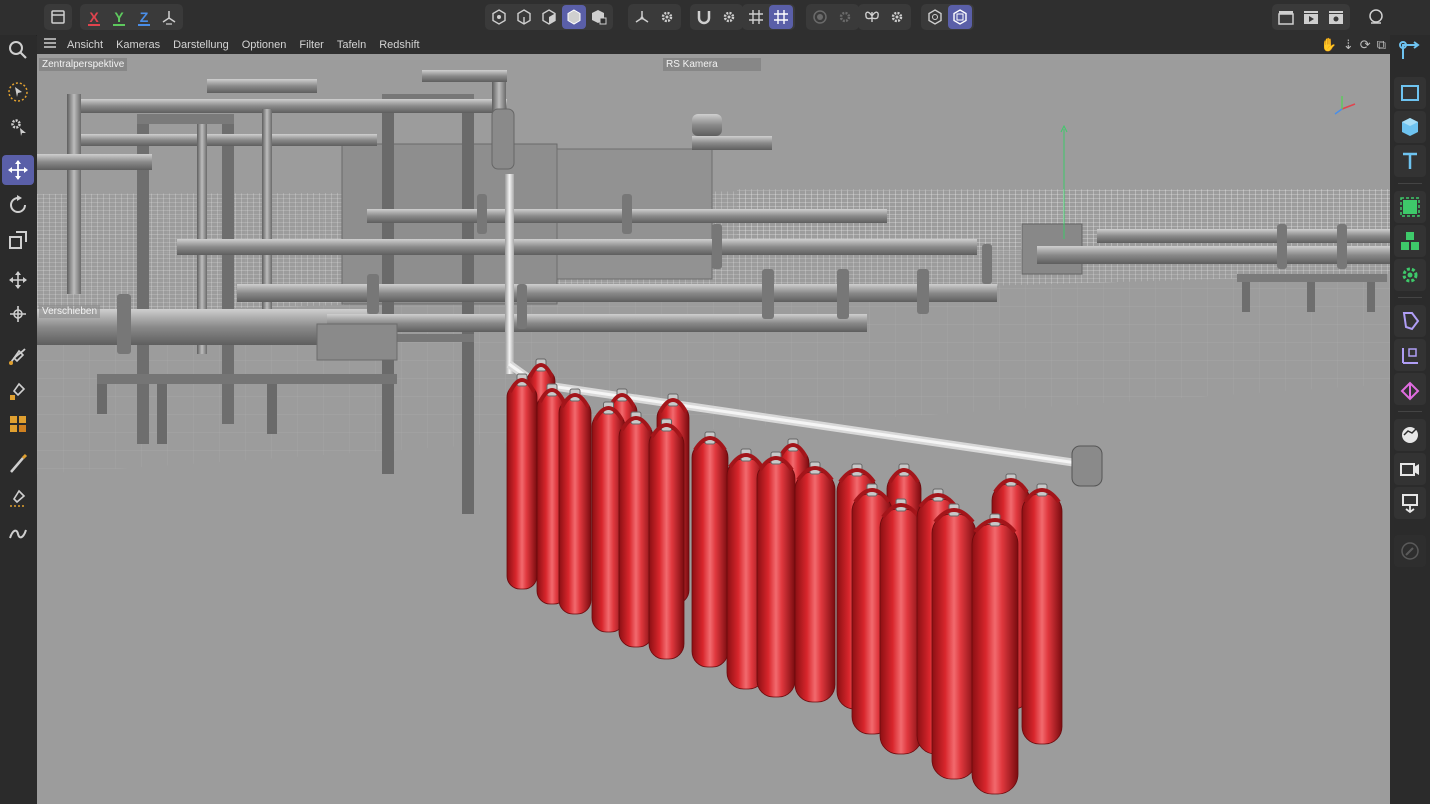 This screenshot has width=1430, height=804. What do you see at coordinates (50, 45) in the screenshot?
I see `hamburger-menu-icon` at bounding box center [50, 45].